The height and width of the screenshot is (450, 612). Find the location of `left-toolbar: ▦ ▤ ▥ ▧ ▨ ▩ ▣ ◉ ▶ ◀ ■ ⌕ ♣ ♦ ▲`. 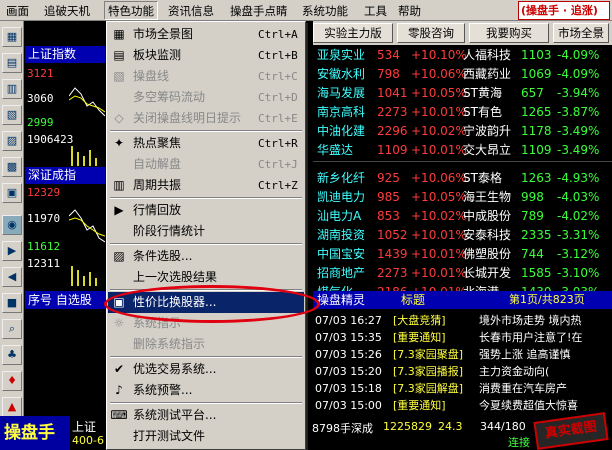

left-toolbar: ▦ ▤ ▥ ▧ ▨ ▩ ▣ ◉ ▶ ◀ ■ ⌕ ♣ ♦ ▲ is located at coordinates (12, 221).